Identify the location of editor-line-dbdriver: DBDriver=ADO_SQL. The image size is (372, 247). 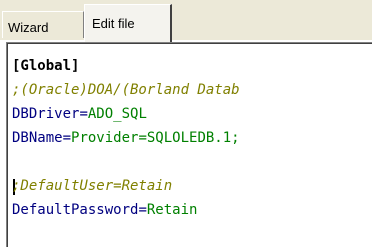
(79, 114).